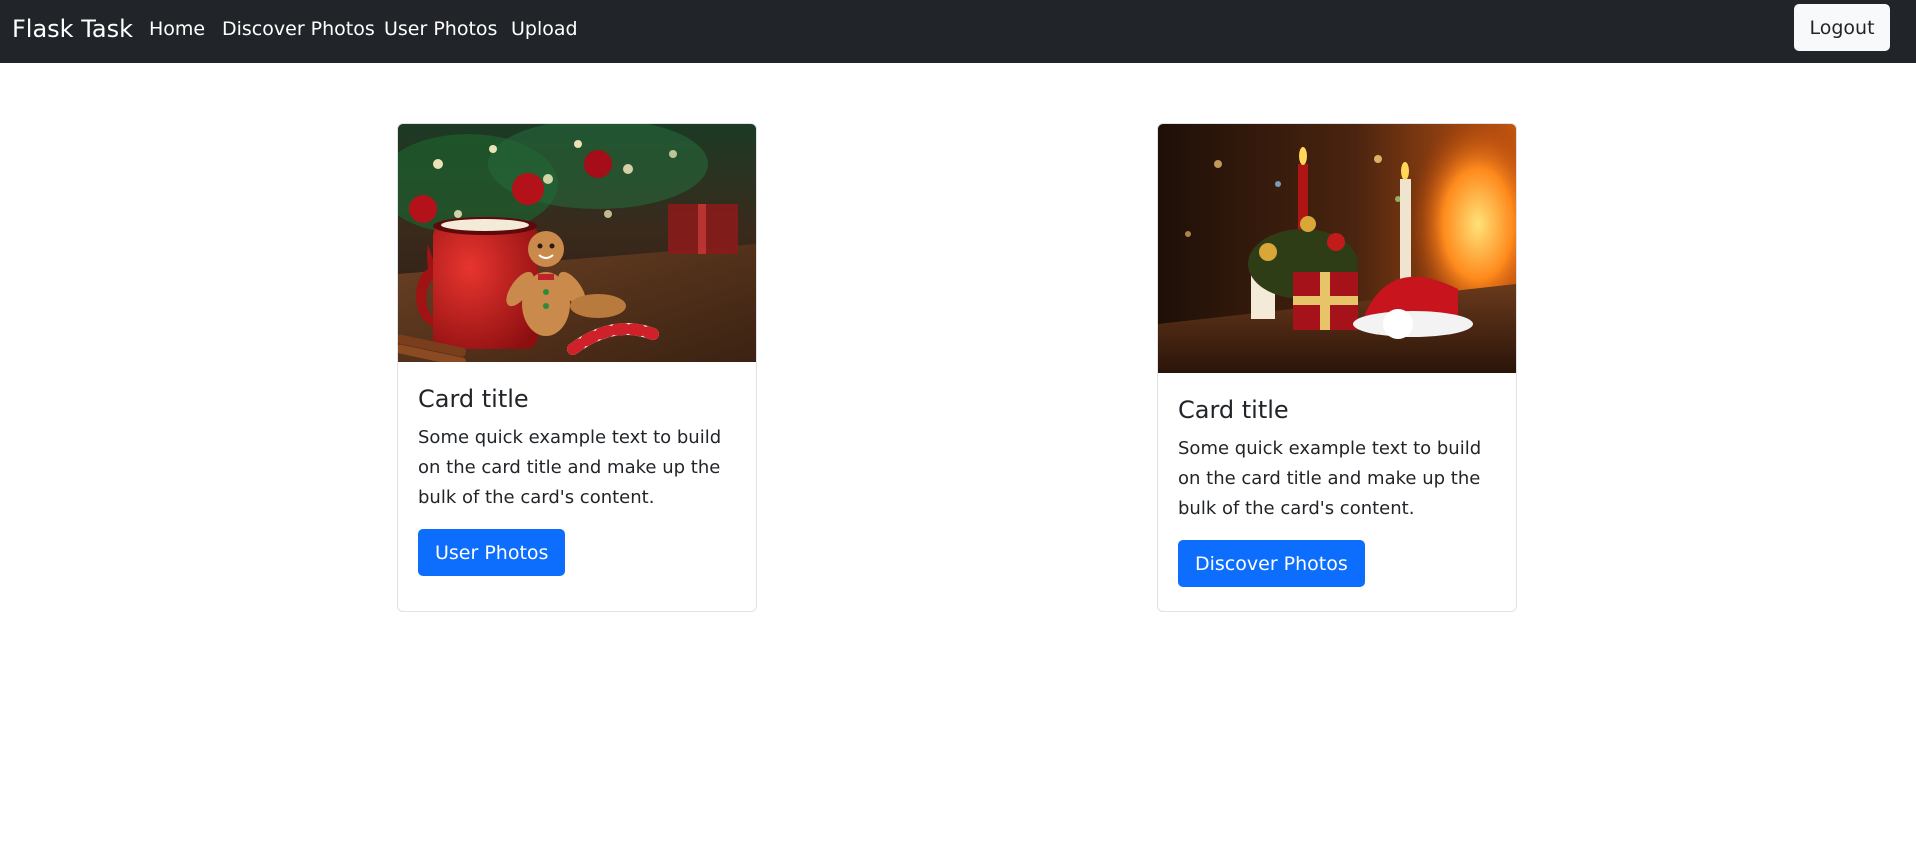 The image size is (1916, 845). I want to click on nav-link-home: Home, so click(177, 29).